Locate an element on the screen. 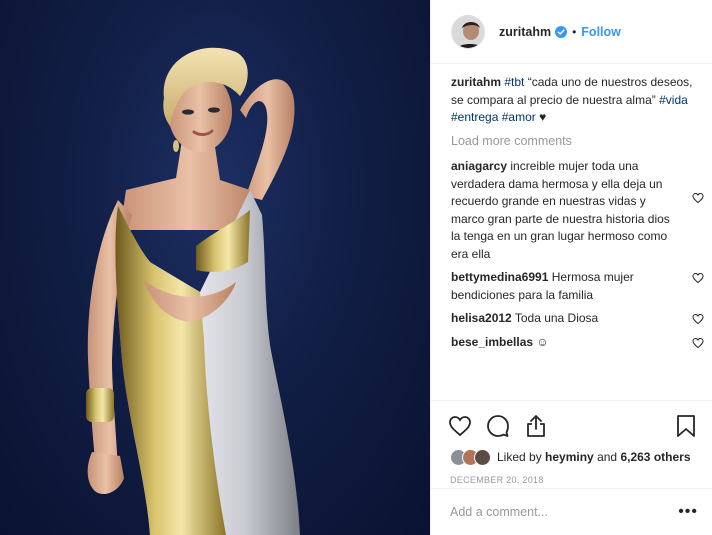 The image size is (712, 535). share-icon is located at coordinates (536, 426).